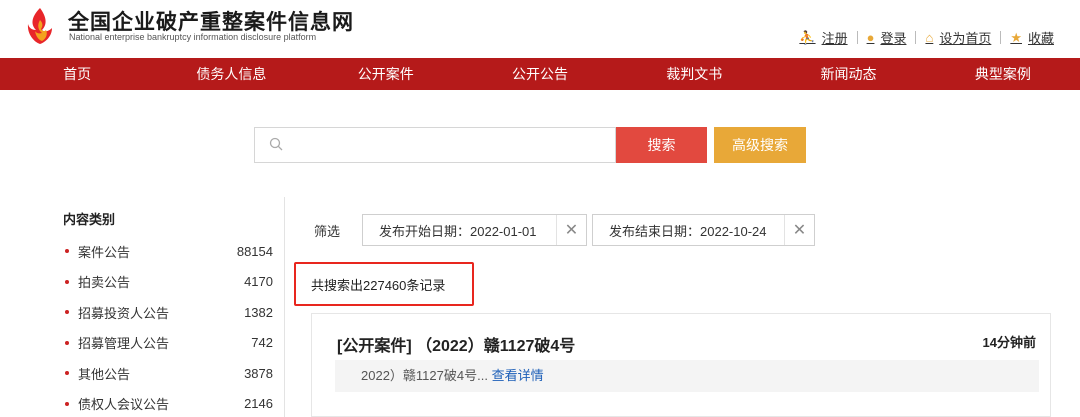 The image size is (1080, 417). What do you see at coordinates (687, 376) in the screenshot?
I see `result-snippet: 2022）赣1127破4号... 查看详情` at bounding box center [687, 376].